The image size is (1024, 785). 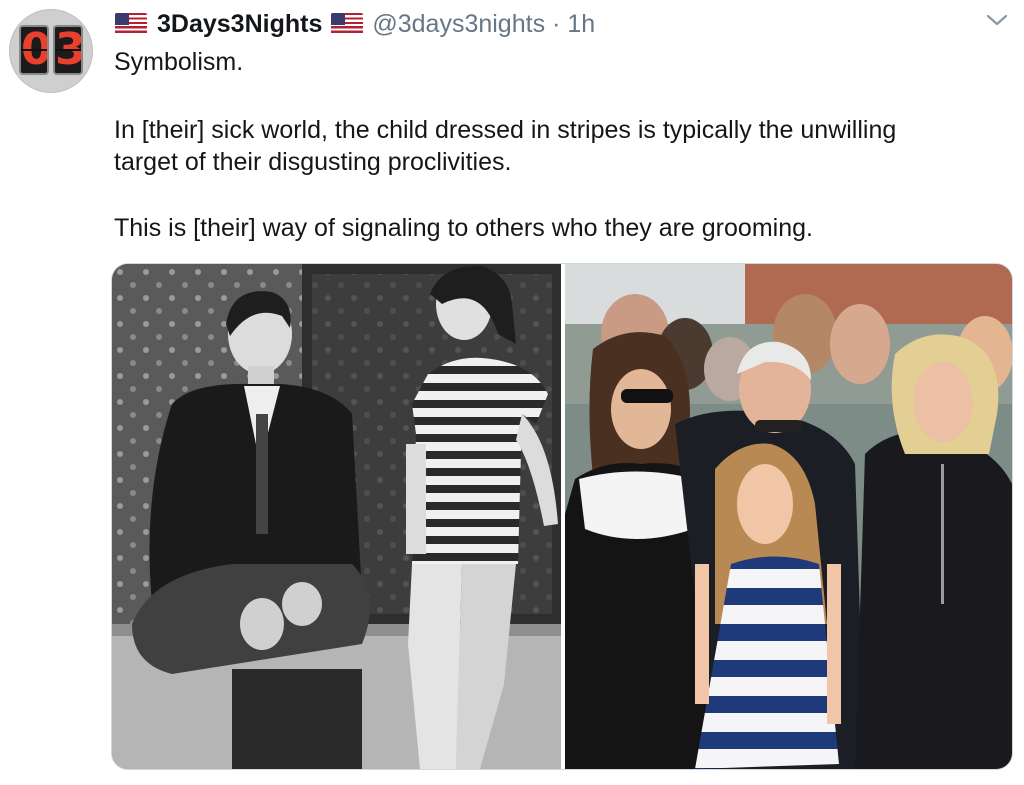 What do you see at coordinates (179, 62) in the screenshot?
I see `tweet-text-line-1: Symbolism.` at bounding box center [179, 62].